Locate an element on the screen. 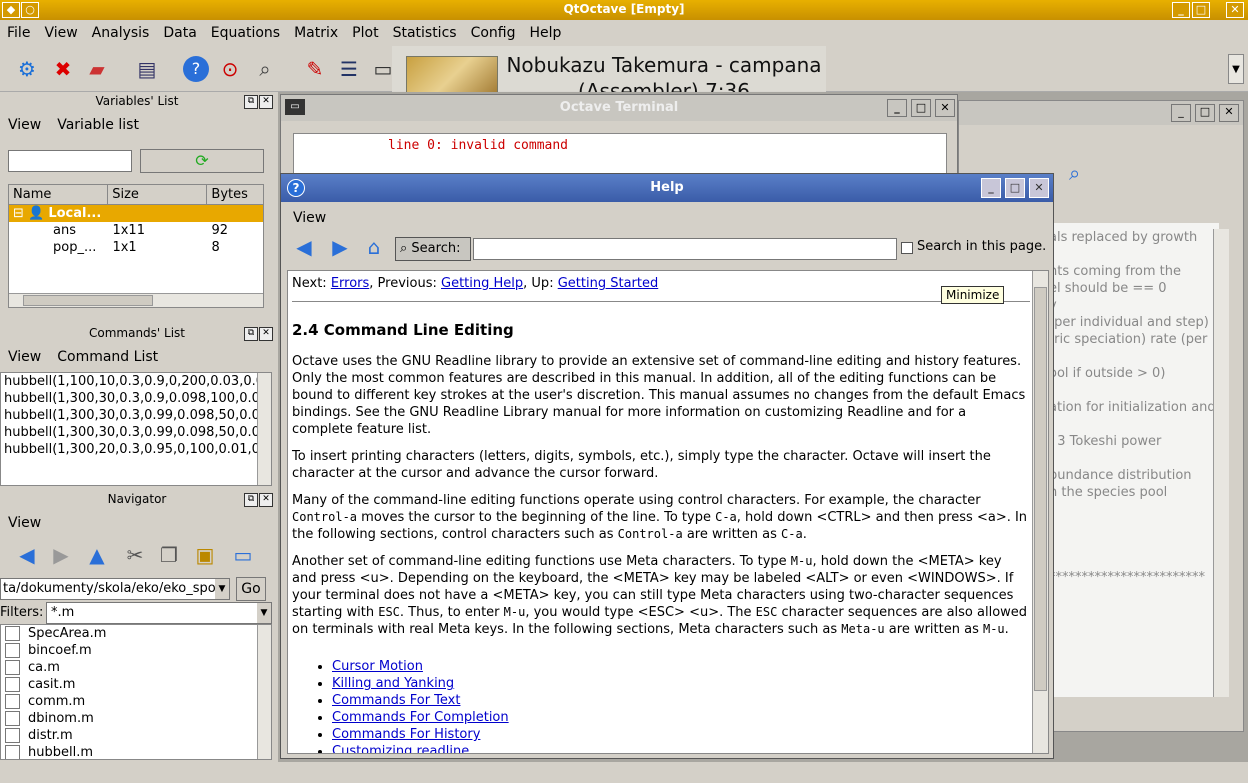 This screenshot has width=1248, height=783. menu-file: File is located at coordinates (18, 33).